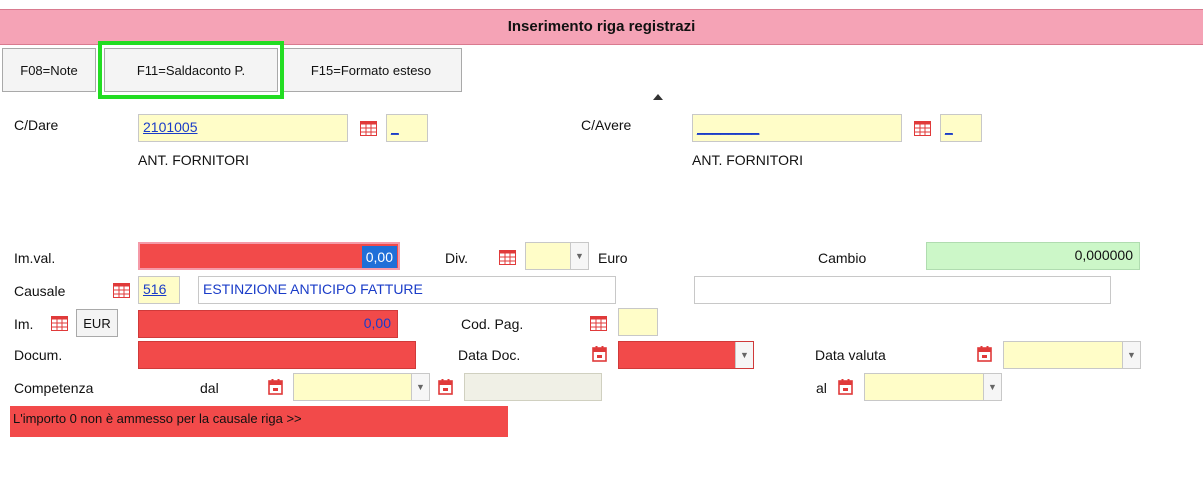  I want to click on causale-desc-field: ESTINZIONE ANTICIPO FATTURE, so click(407, 290).